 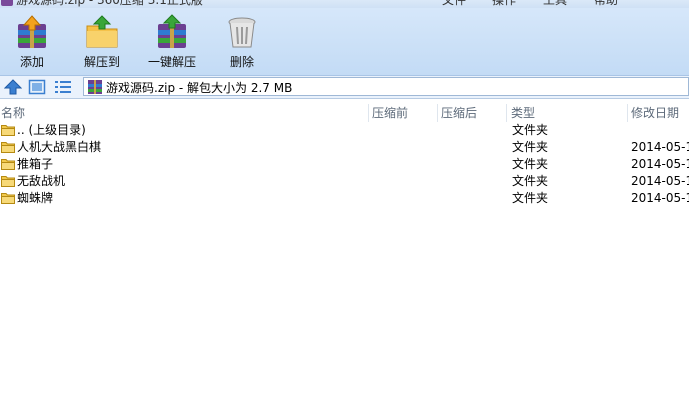 I want to click on add-archive-icon, so click(x=32, y=31).